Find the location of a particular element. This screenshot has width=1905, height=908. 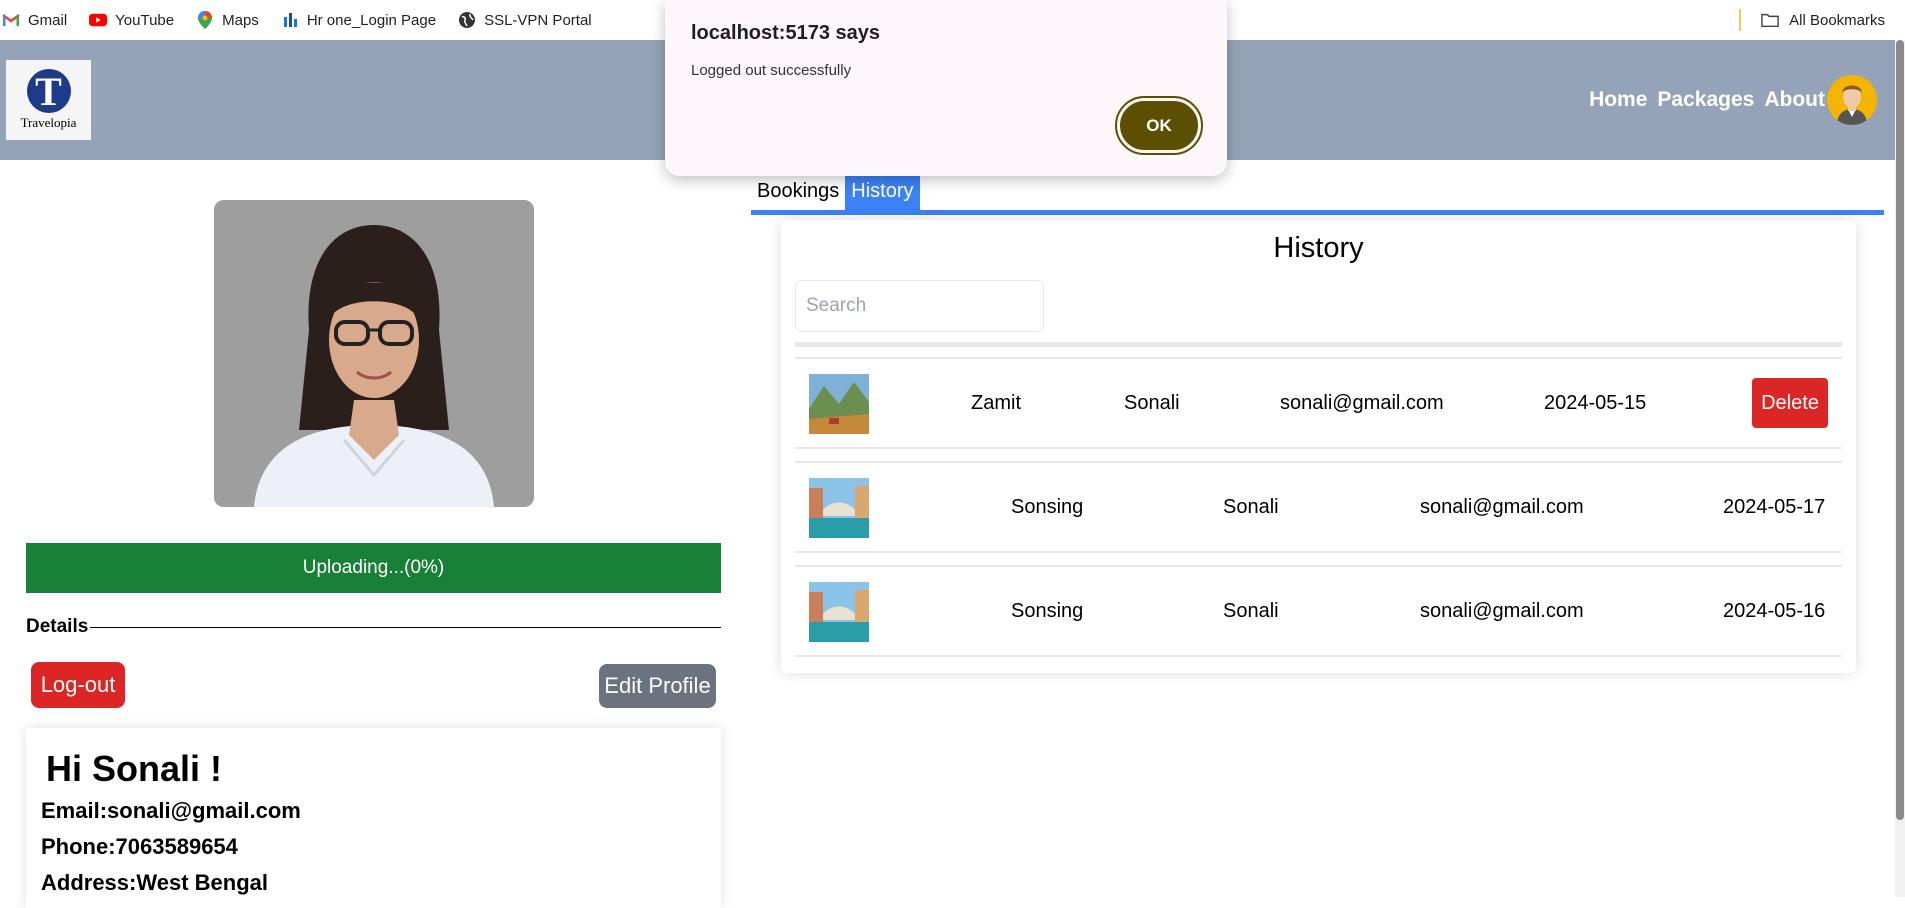

tab-bookings: Bookings is located at coordinates (798, 192).